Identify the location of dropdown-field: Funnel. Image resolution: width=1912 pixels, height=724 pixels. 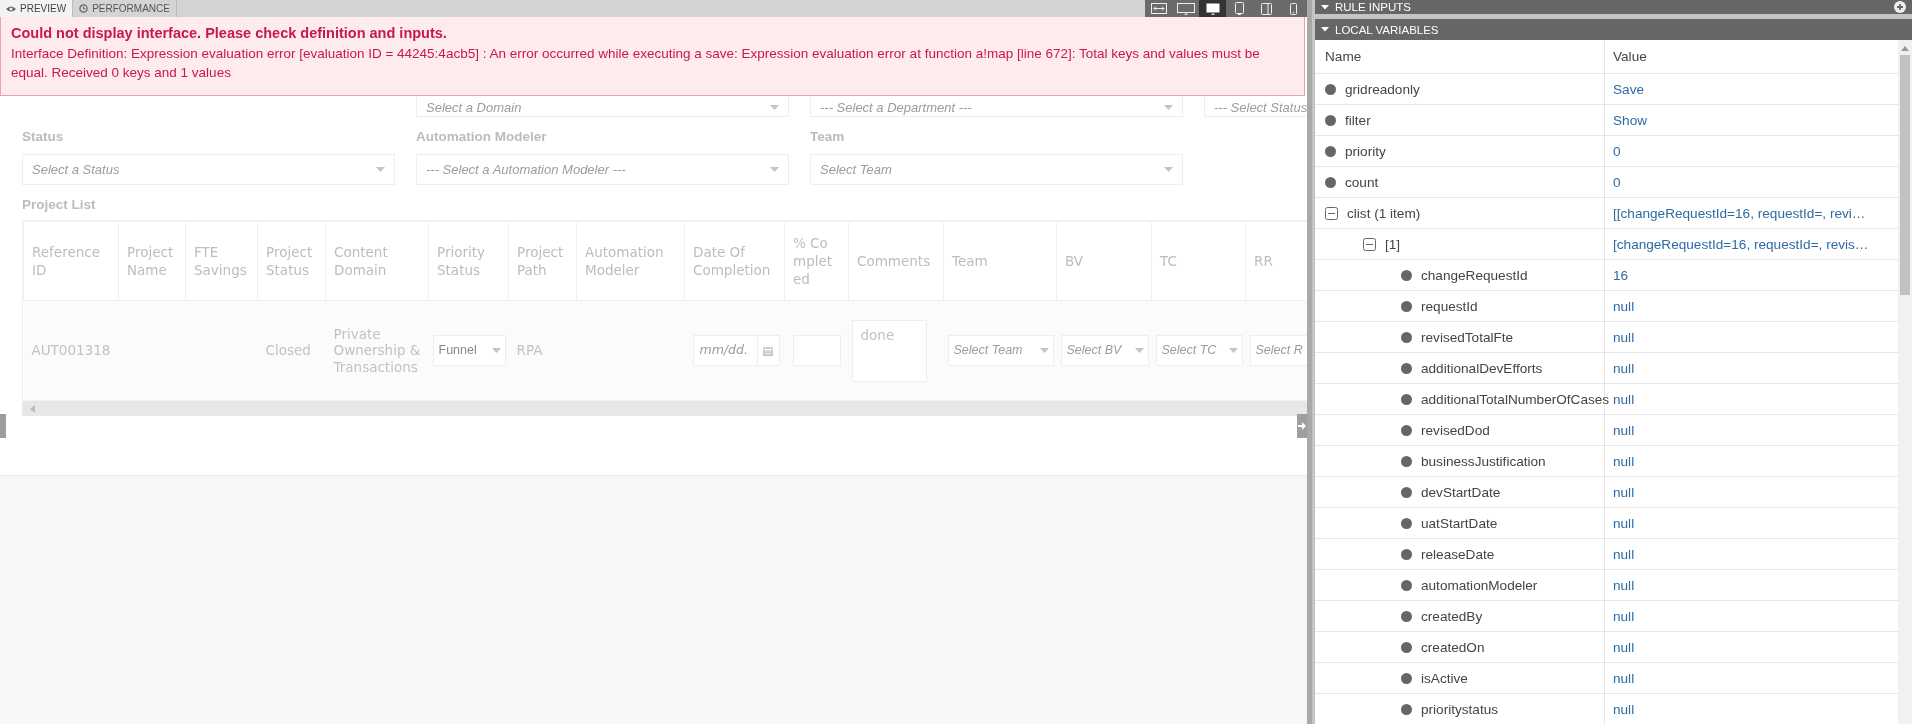
(469, 350).